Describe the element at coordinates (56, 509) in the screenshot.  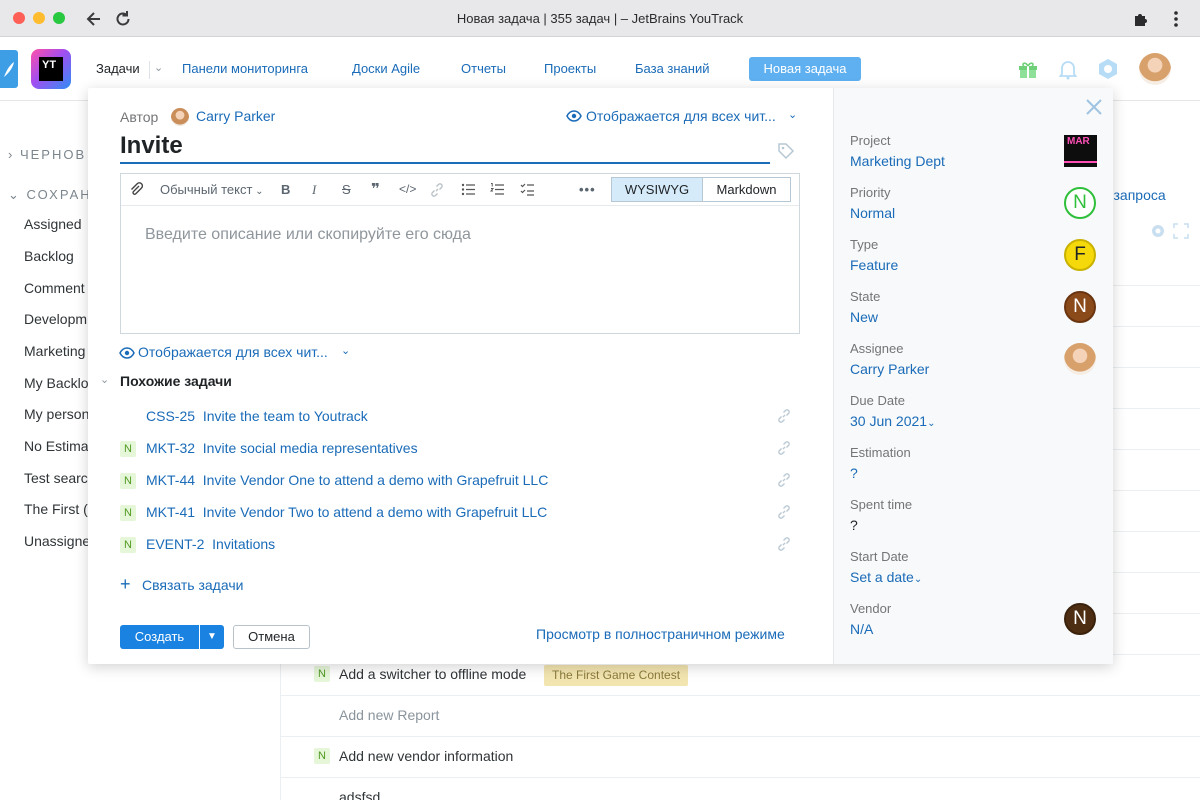
I see `sidebar-item: The First (` at that location.